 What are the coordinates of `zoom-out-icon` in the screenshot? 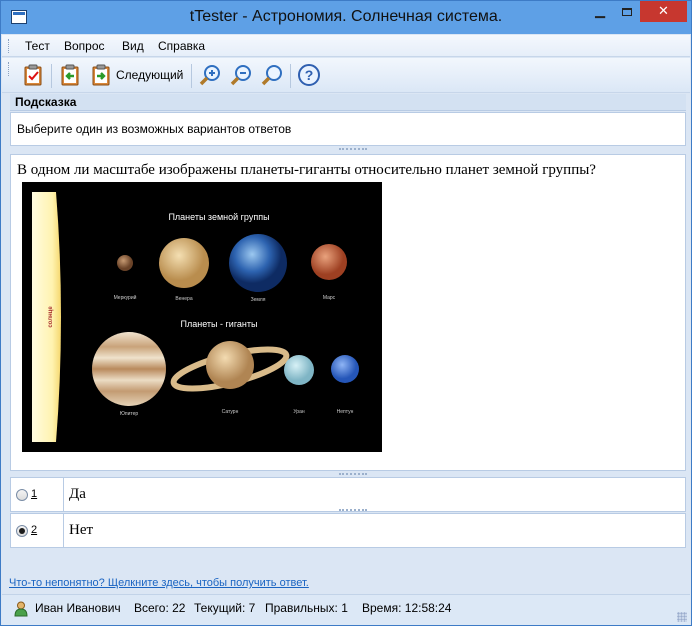 It's located at (240, 75).